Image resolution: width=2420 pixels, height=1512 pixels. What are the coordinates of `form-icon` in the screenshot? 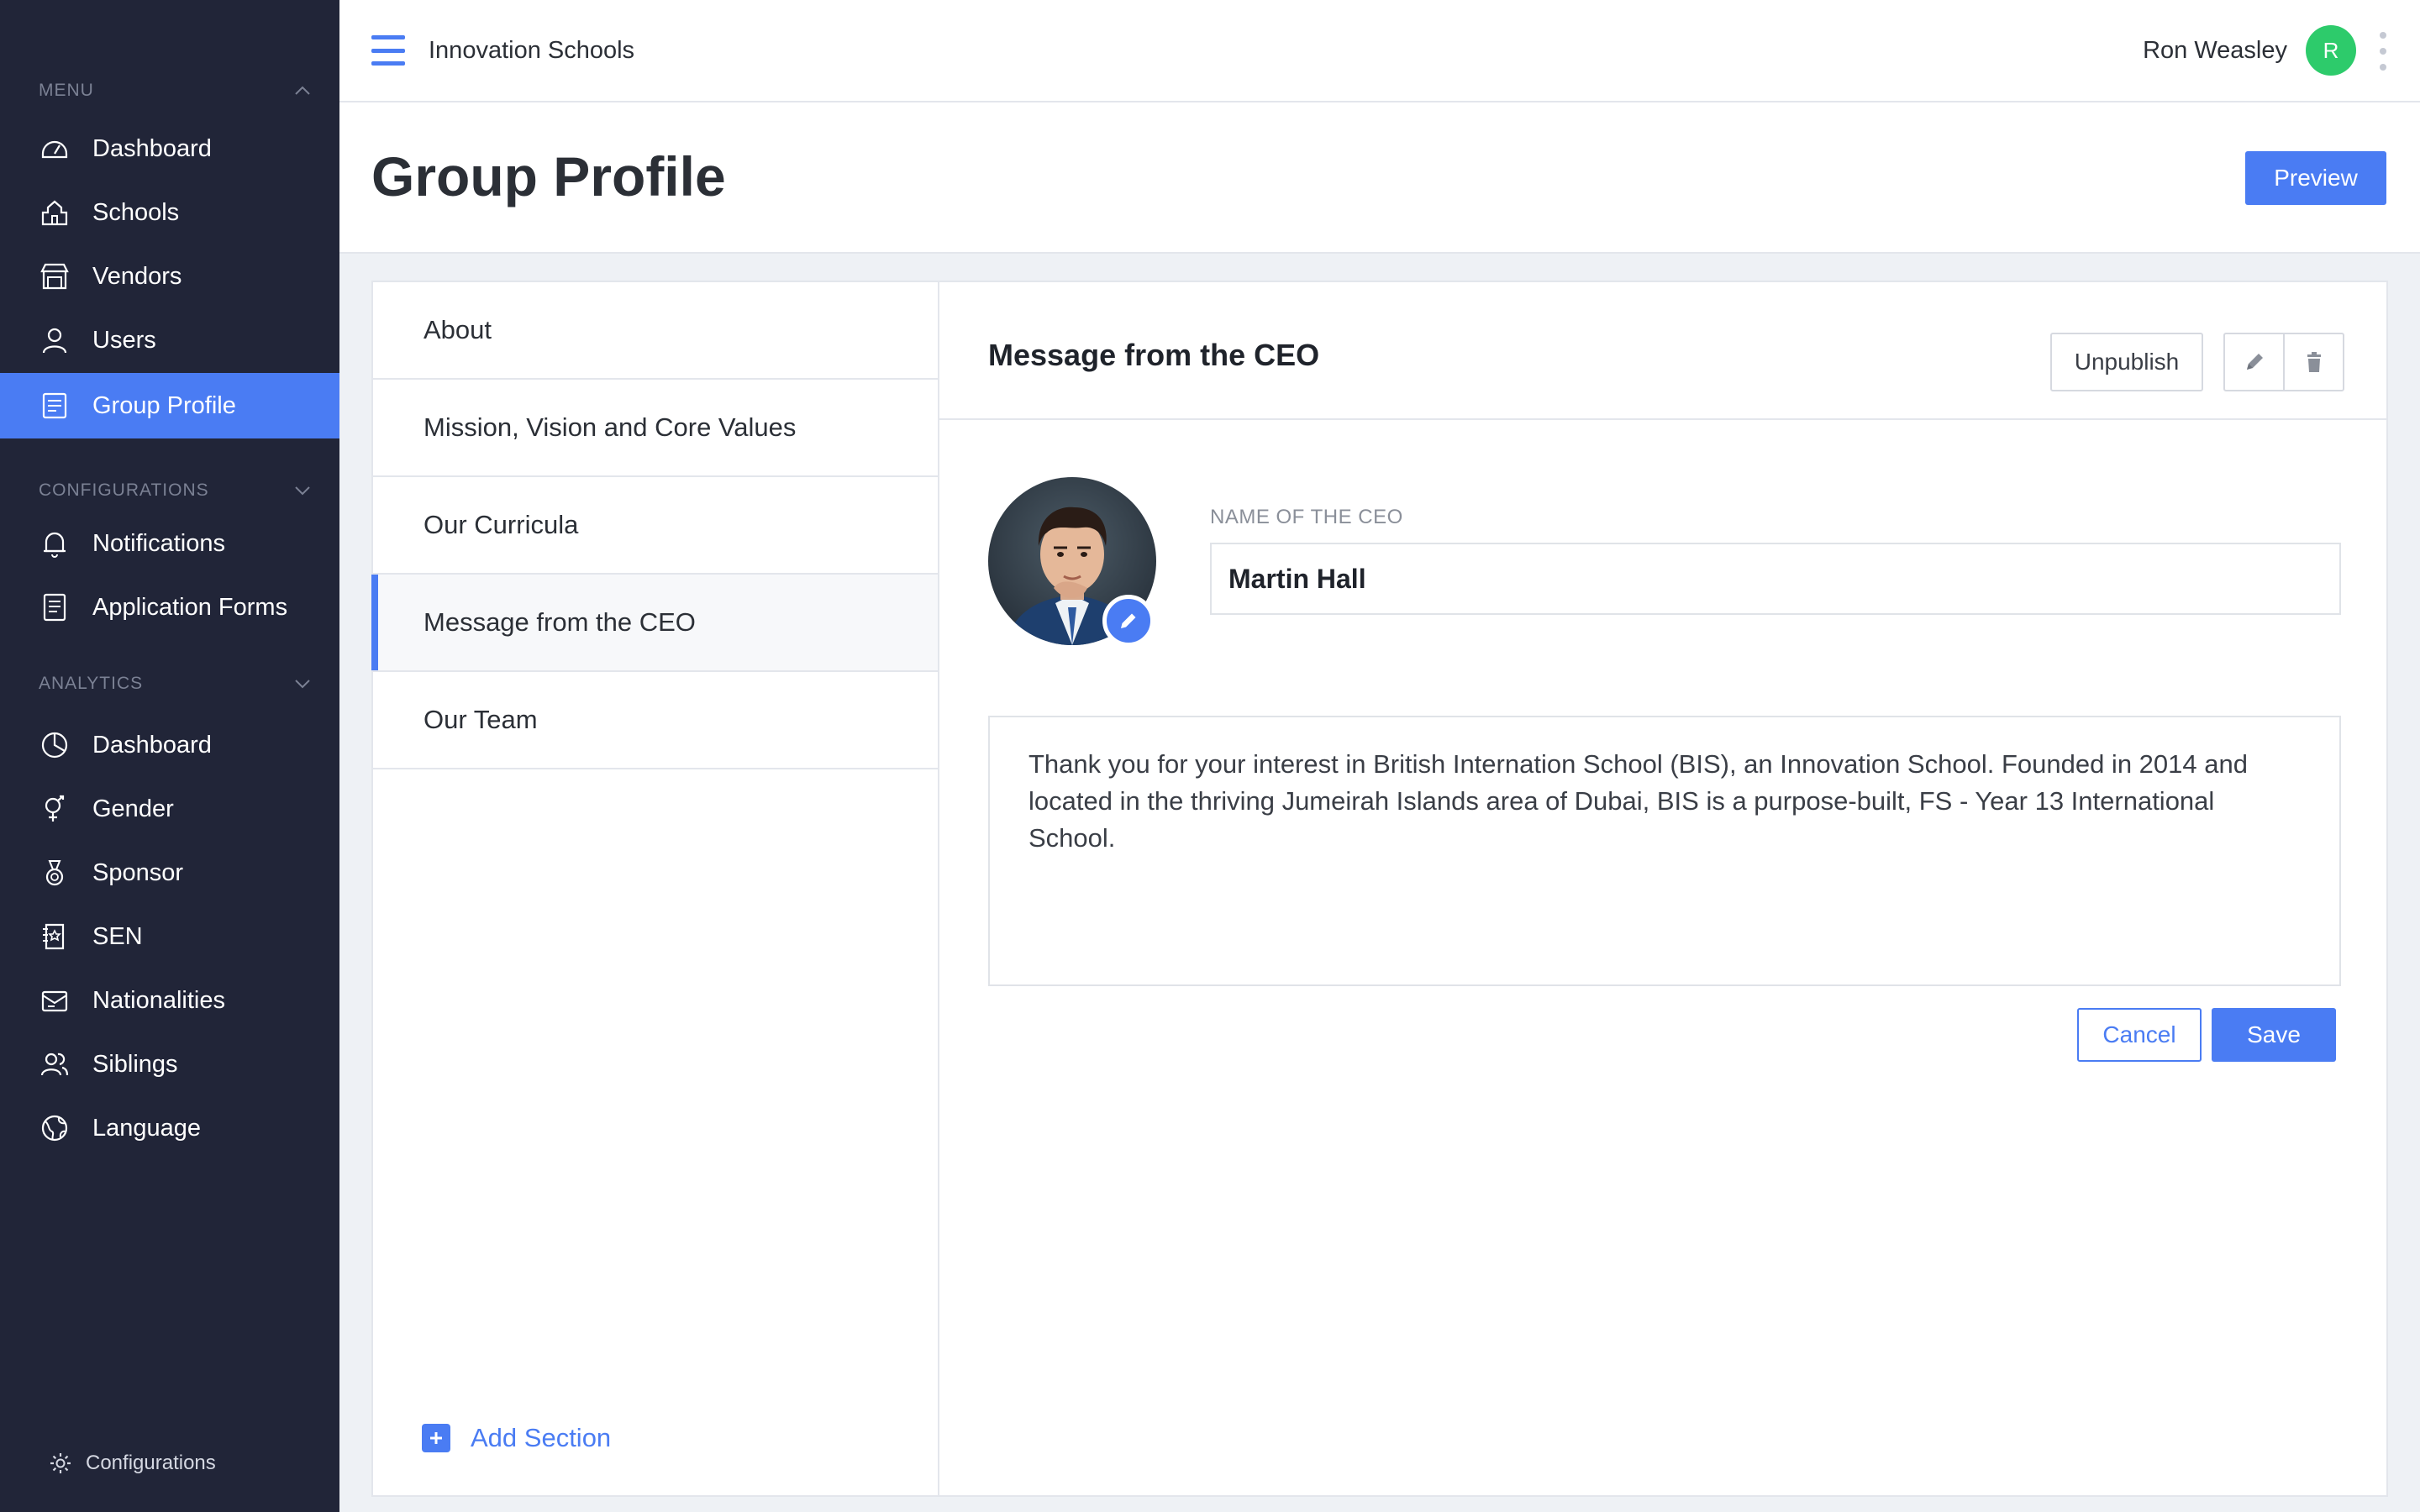 It's located at (55, 607).